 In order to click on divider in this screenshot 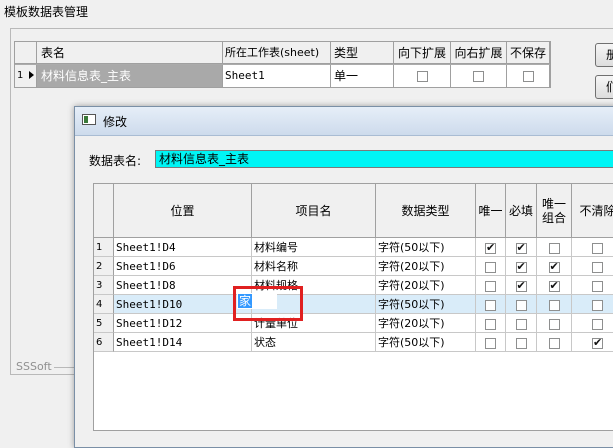, I will do `click(63, 367)`.